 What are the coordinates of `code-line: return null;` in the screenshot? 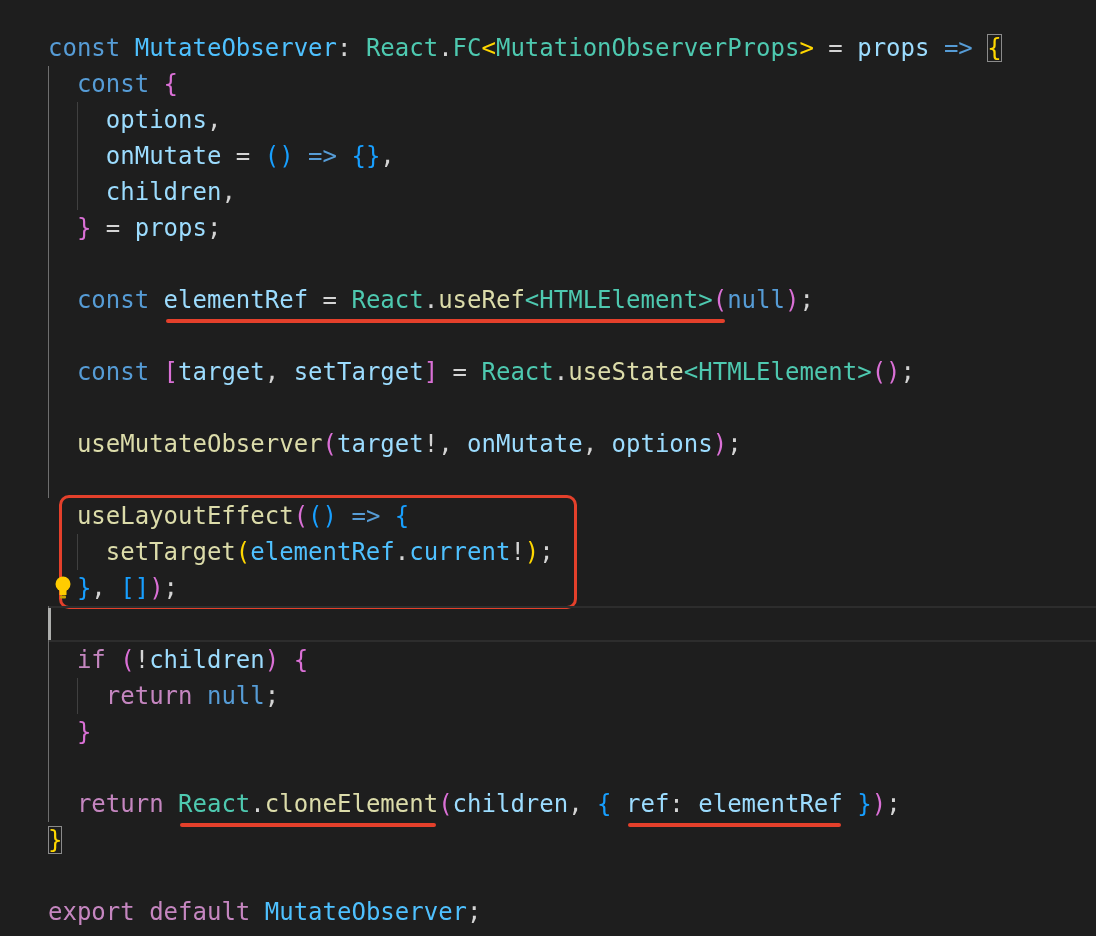 It's located at (192, 696).